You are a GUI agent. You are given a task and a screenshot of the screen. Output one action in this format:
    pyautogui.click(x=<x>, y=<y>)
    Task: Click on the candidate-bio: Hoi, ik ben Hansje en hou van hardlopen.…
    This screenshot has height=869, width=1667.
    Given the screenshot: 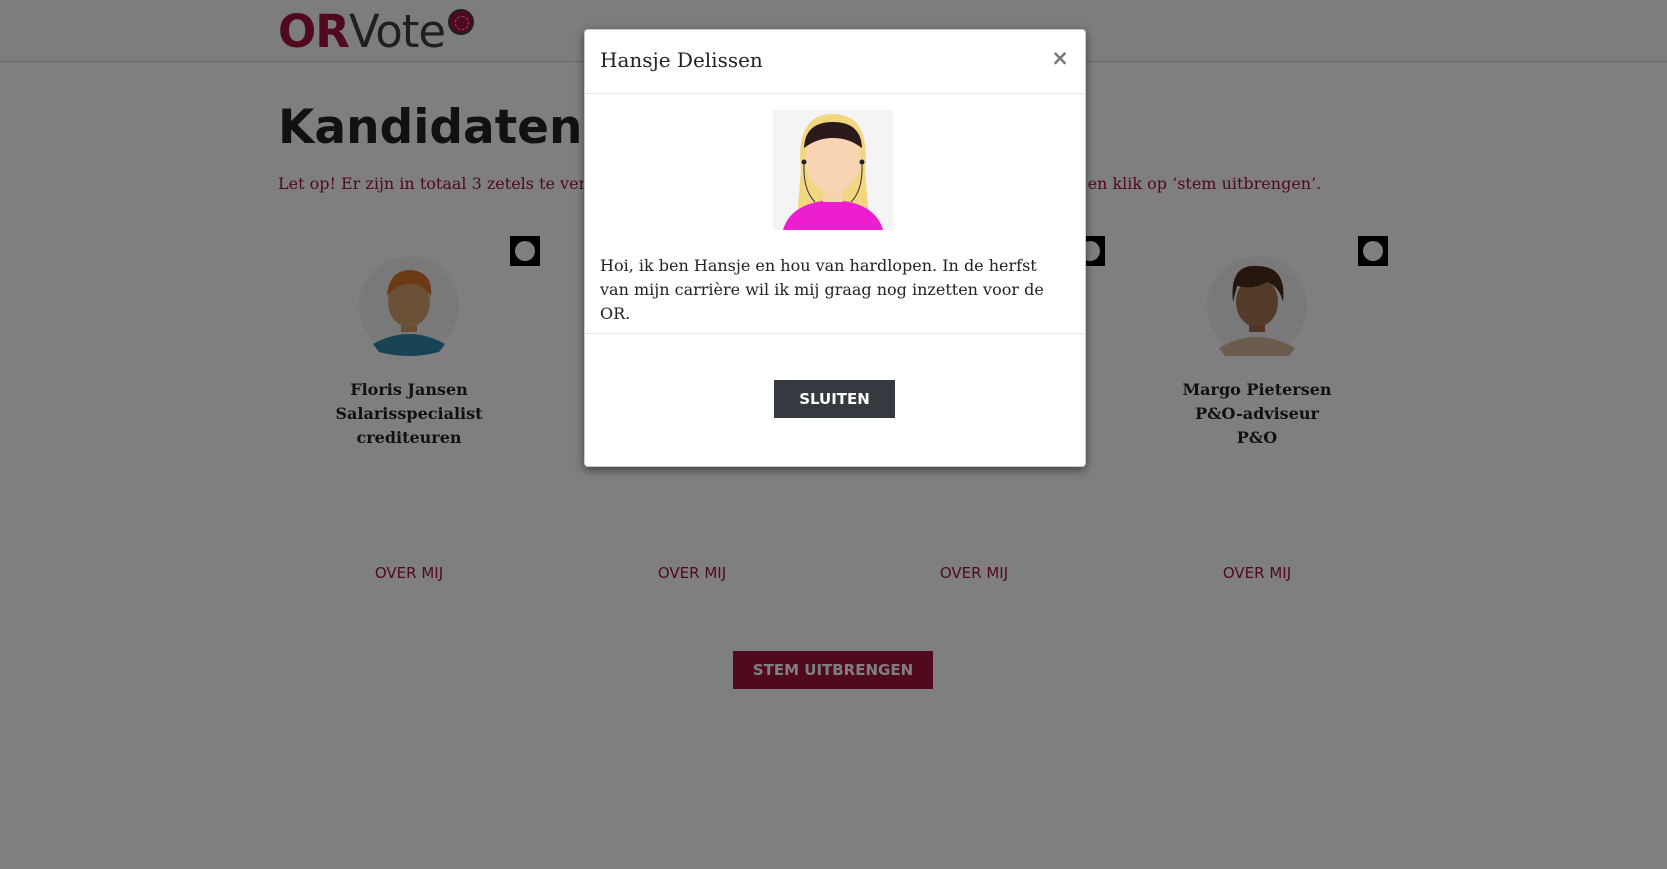 What is the action you would take?
    pyautogui.click(x=822, y=289)
    